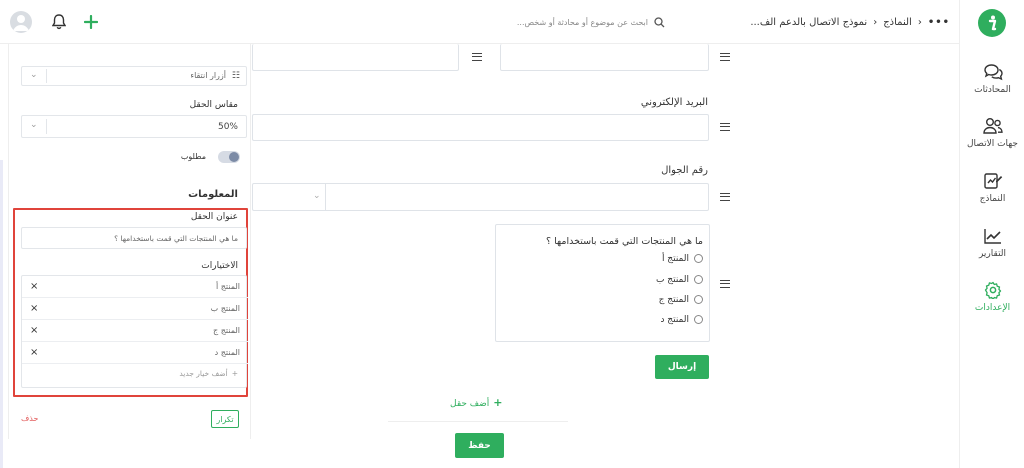  I want to click on duplicate-label: تكرار, so click(225, 419).